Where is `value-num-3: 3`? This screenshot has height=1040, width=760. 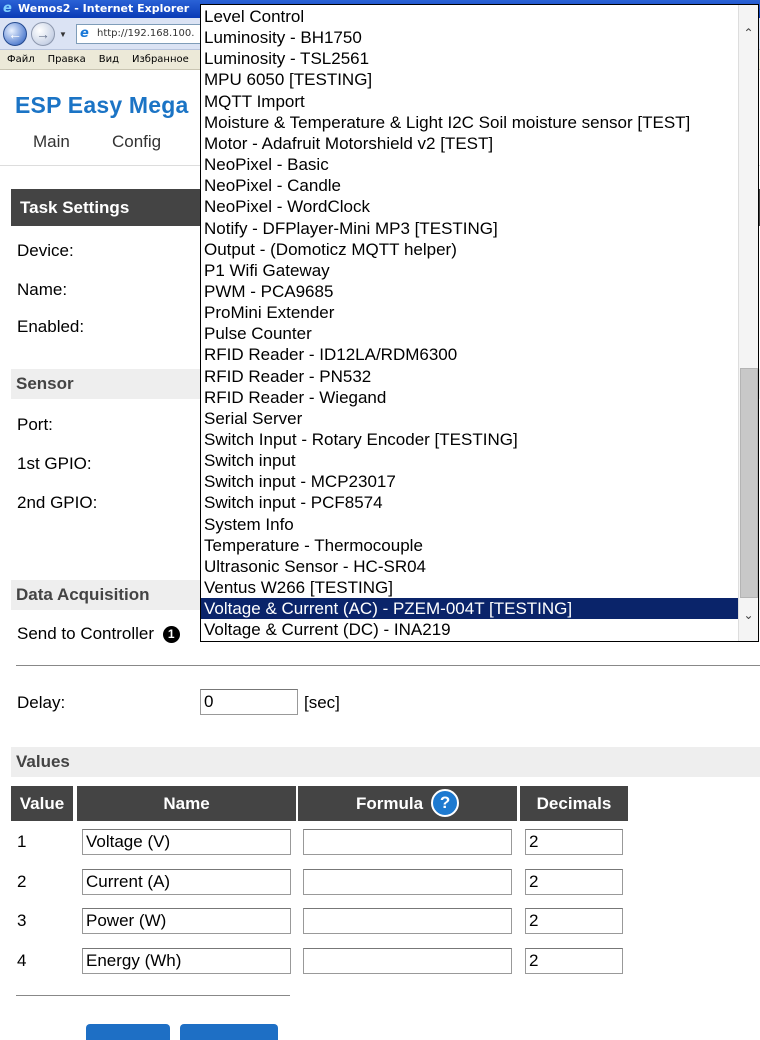
value-num-3: 3 is located at coordinates (22, 920).